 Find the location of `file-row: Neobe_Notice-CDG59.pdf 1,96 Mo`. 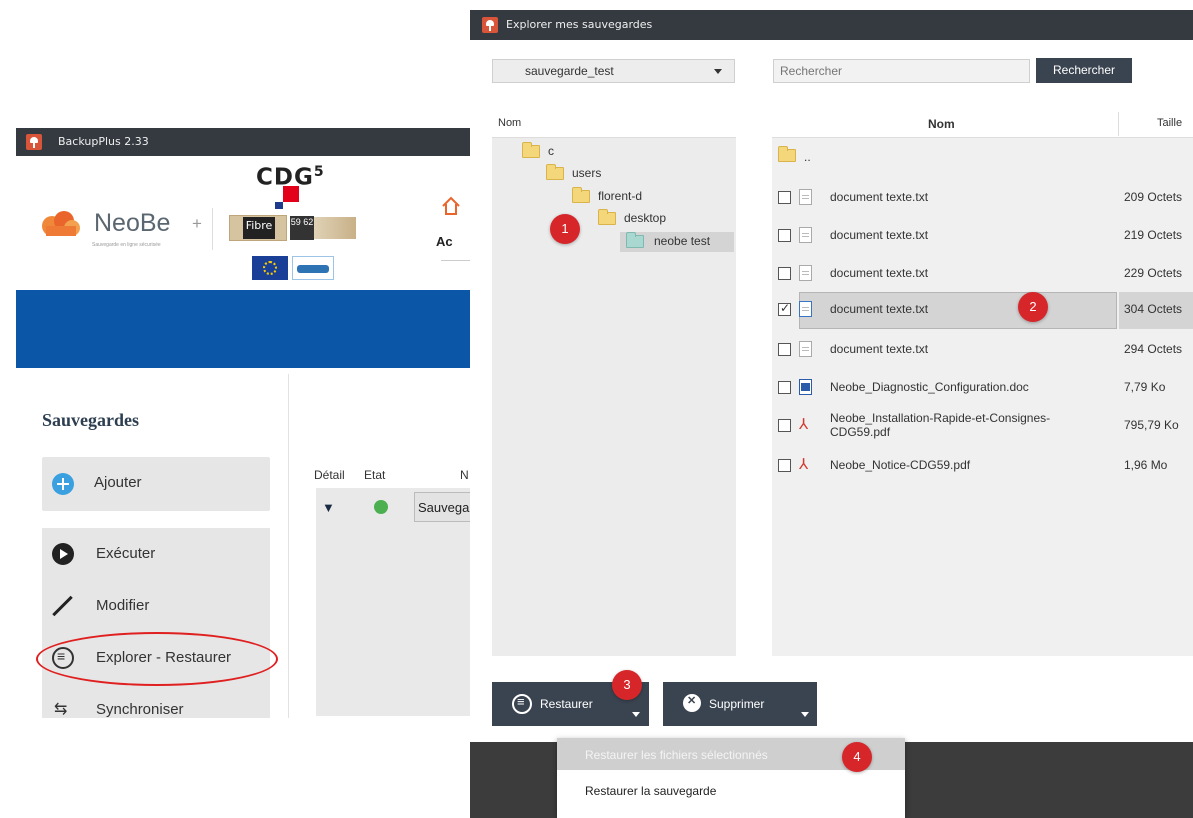

file-row: Neobe_Notice-CDG59.pdf 1,96 Mo is located at coordinates (982, 465).